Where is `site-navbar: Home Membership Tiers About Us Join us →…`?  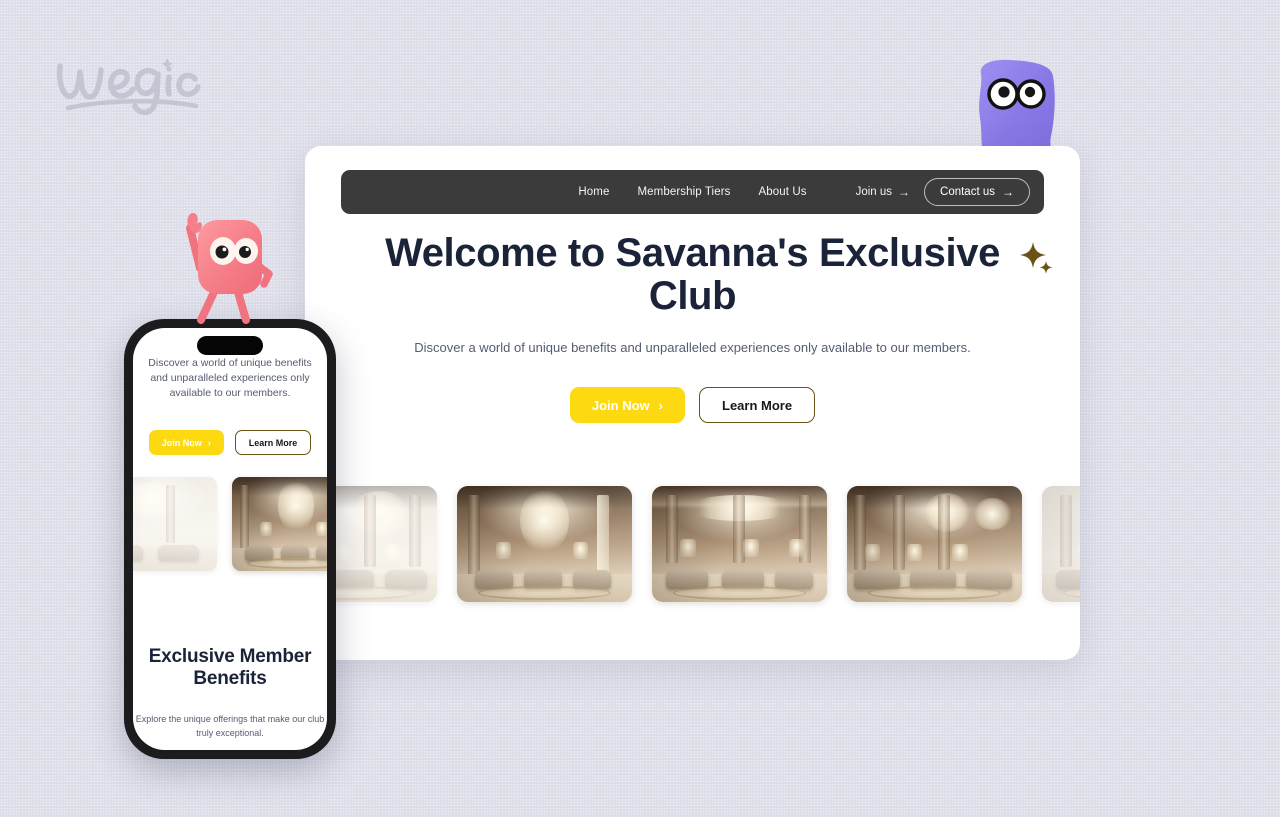 site-navbar: Home Membership Tiers About Us Join us →… is located at coordinates (692, 192).